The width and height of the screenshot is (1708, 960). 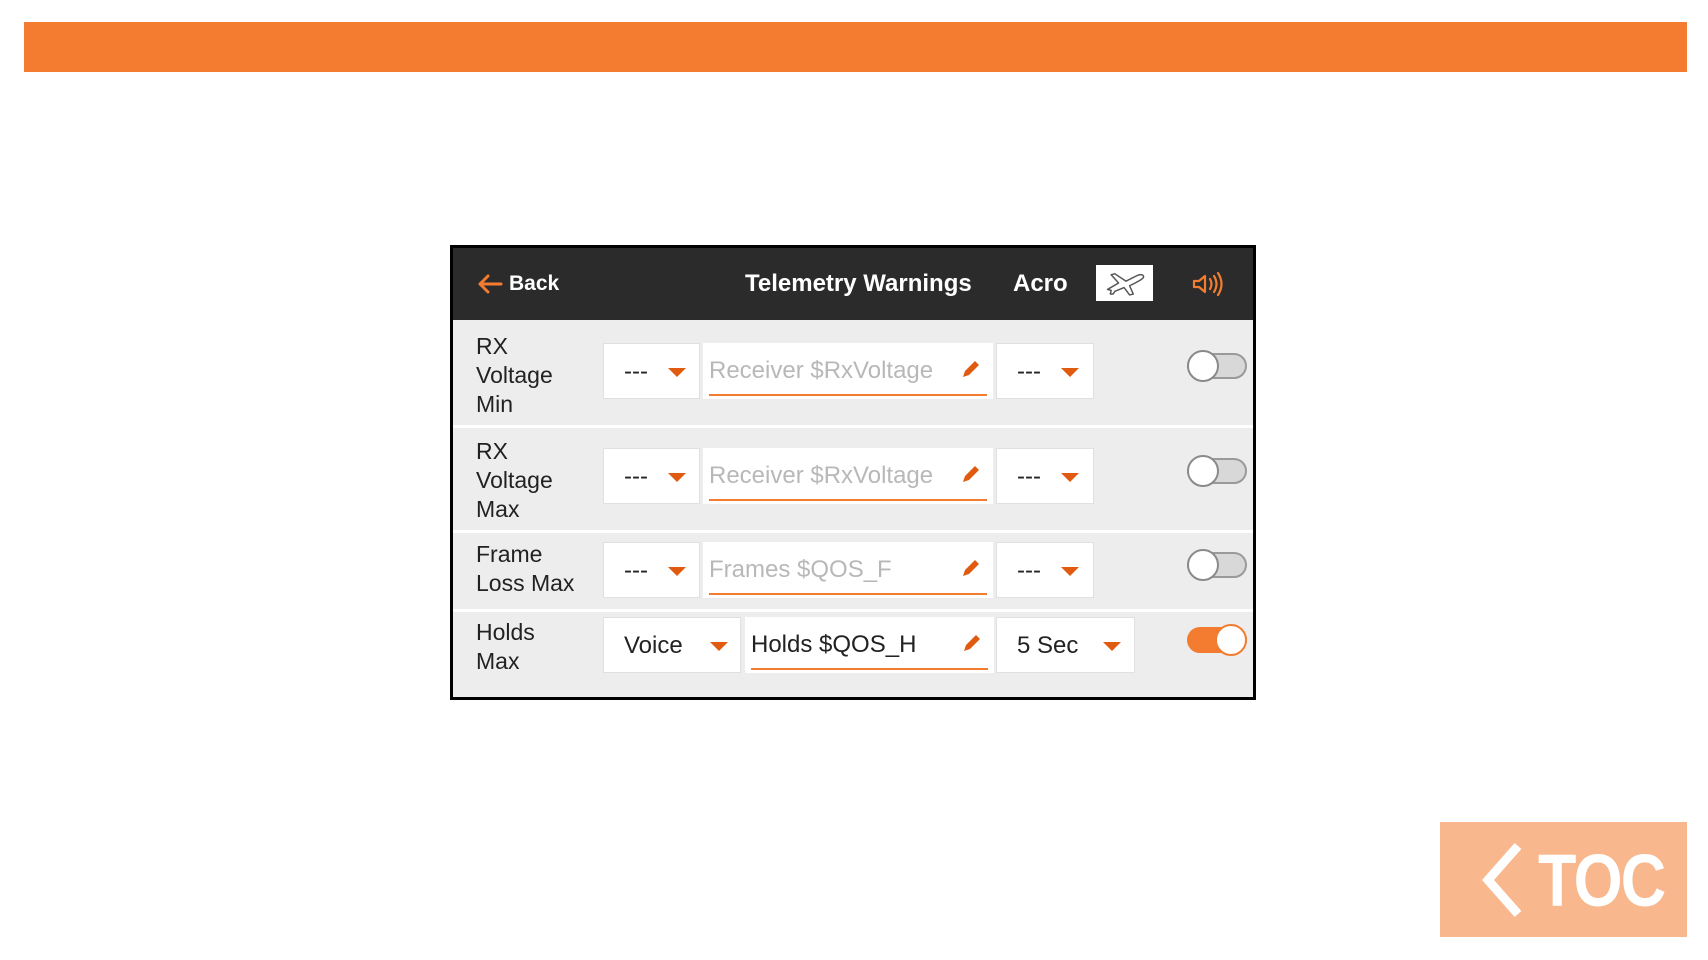 What do you see at coordinates (534, 283) in the screenshot?
I see `back-label: Back` at bounding box center [534, 283].